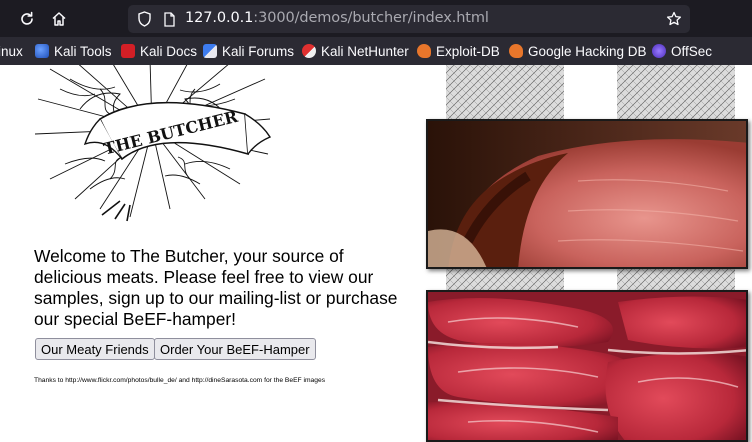  I want to click on url-path: :3000/demos/butcher/index.html, so click(371, 18).